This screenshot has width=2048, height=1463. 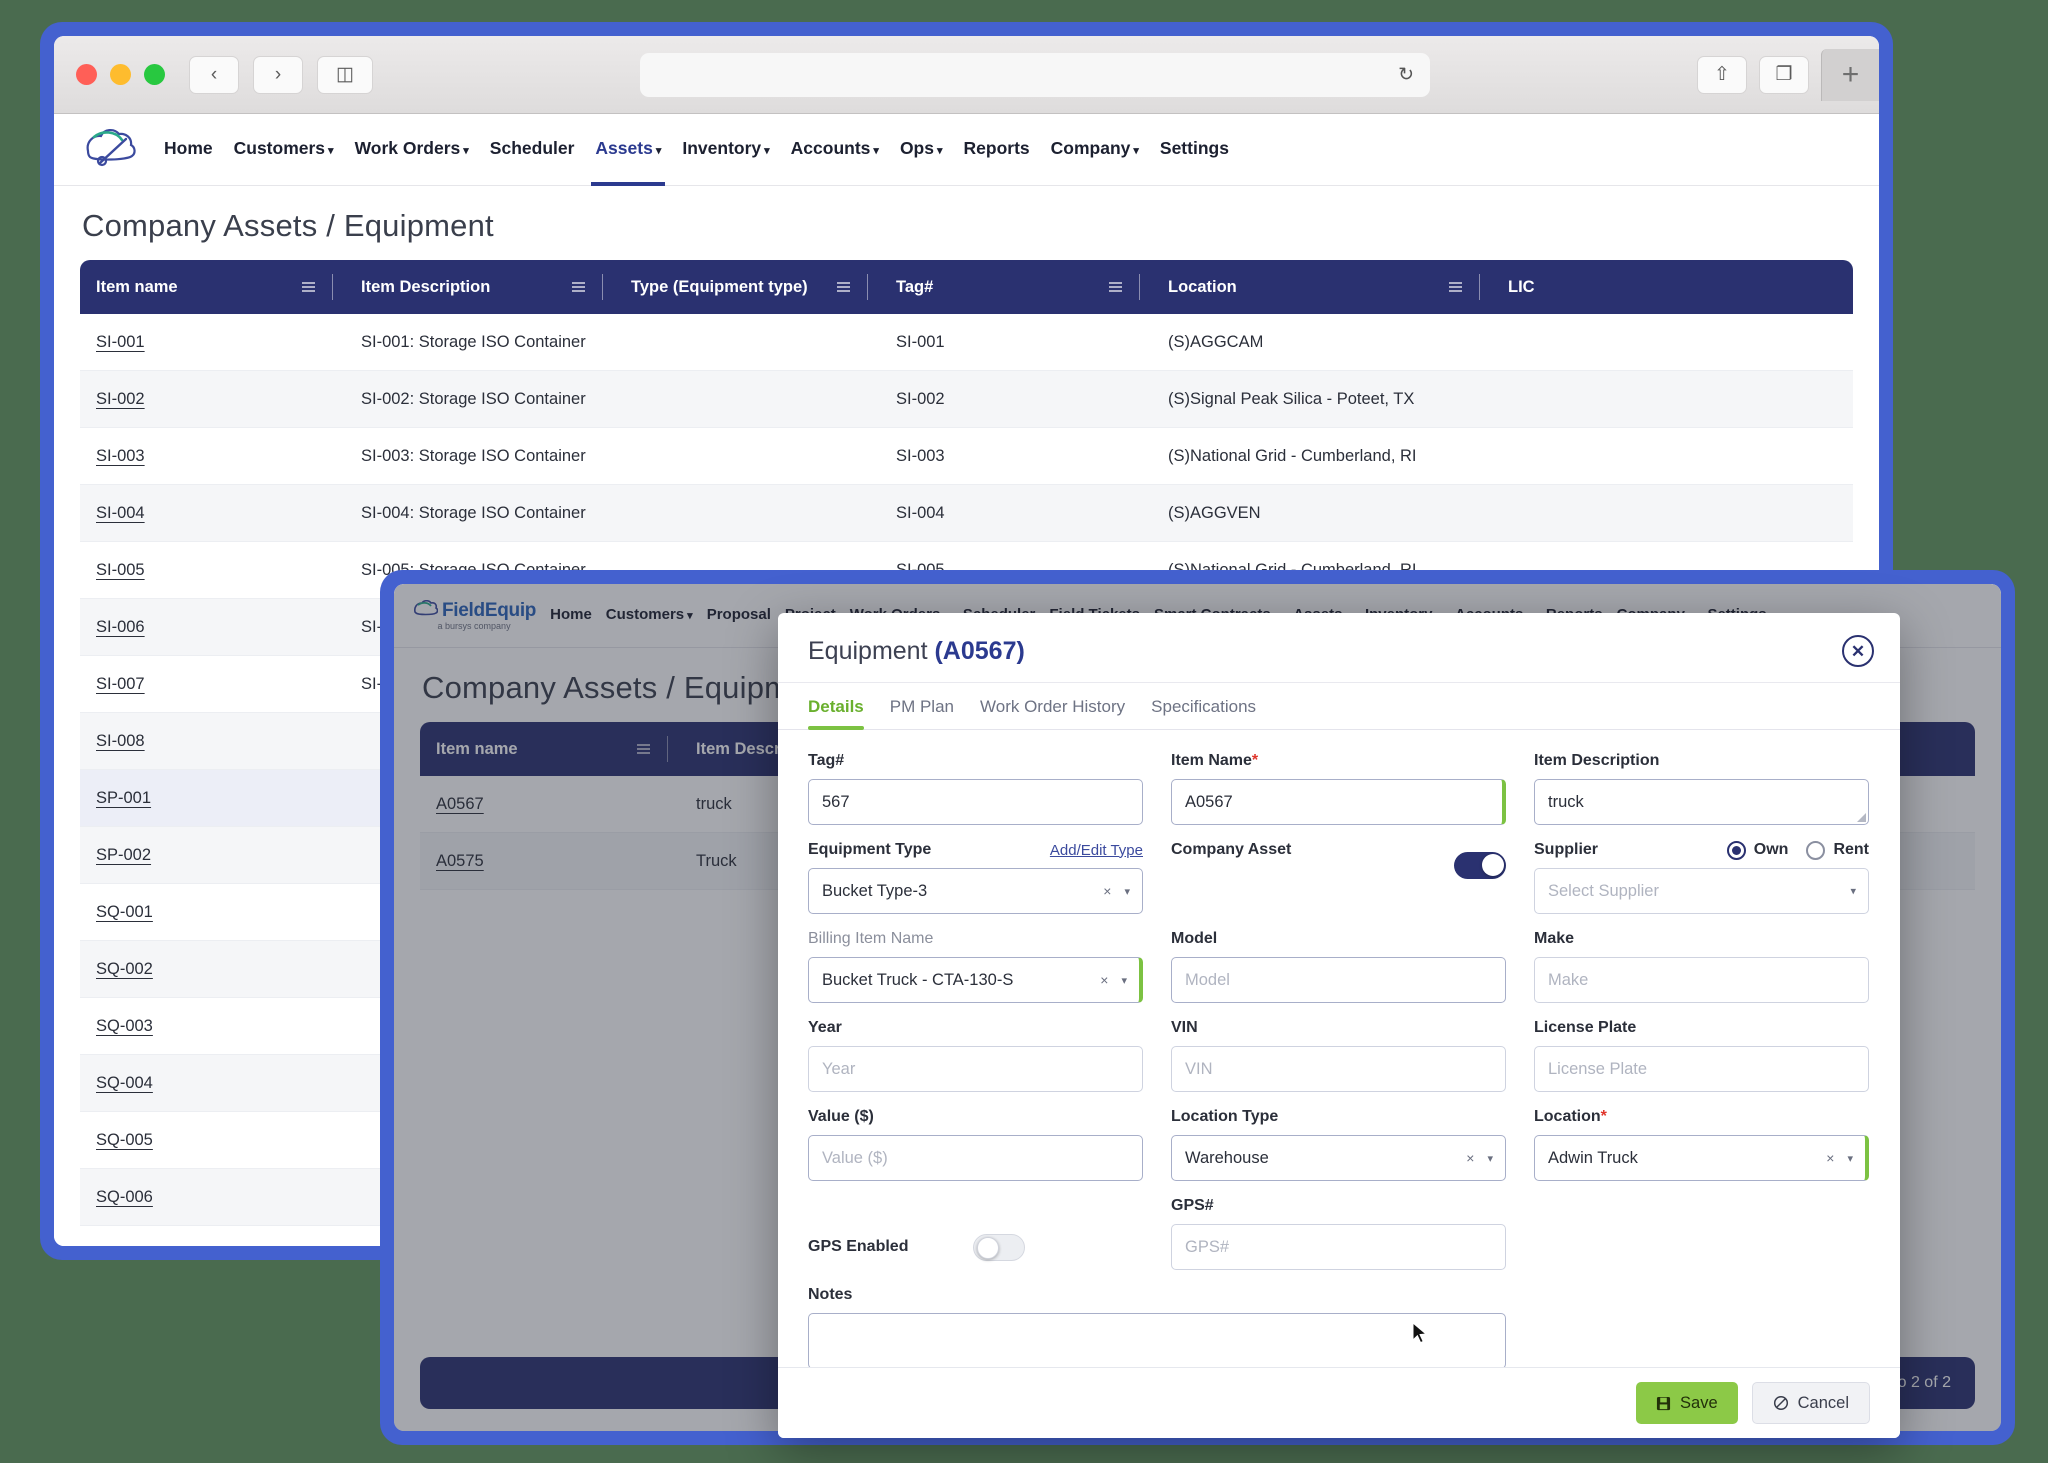 I want to click on cell-item-name: SQ-006, so click(x=212, y=1197).